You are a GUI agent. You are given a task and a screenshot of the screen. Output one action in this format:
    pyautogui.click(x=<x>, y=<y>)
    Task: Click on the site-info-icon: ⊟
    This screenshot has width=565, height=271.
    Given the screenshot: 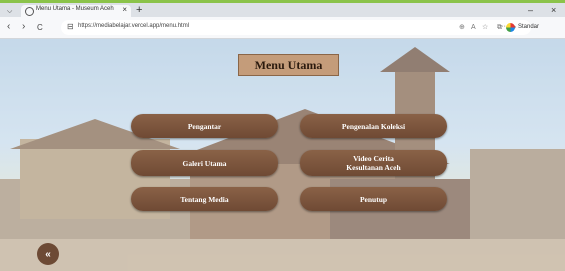 What is the action you would take?
    pyautogui.click(x=70, y=26)
    